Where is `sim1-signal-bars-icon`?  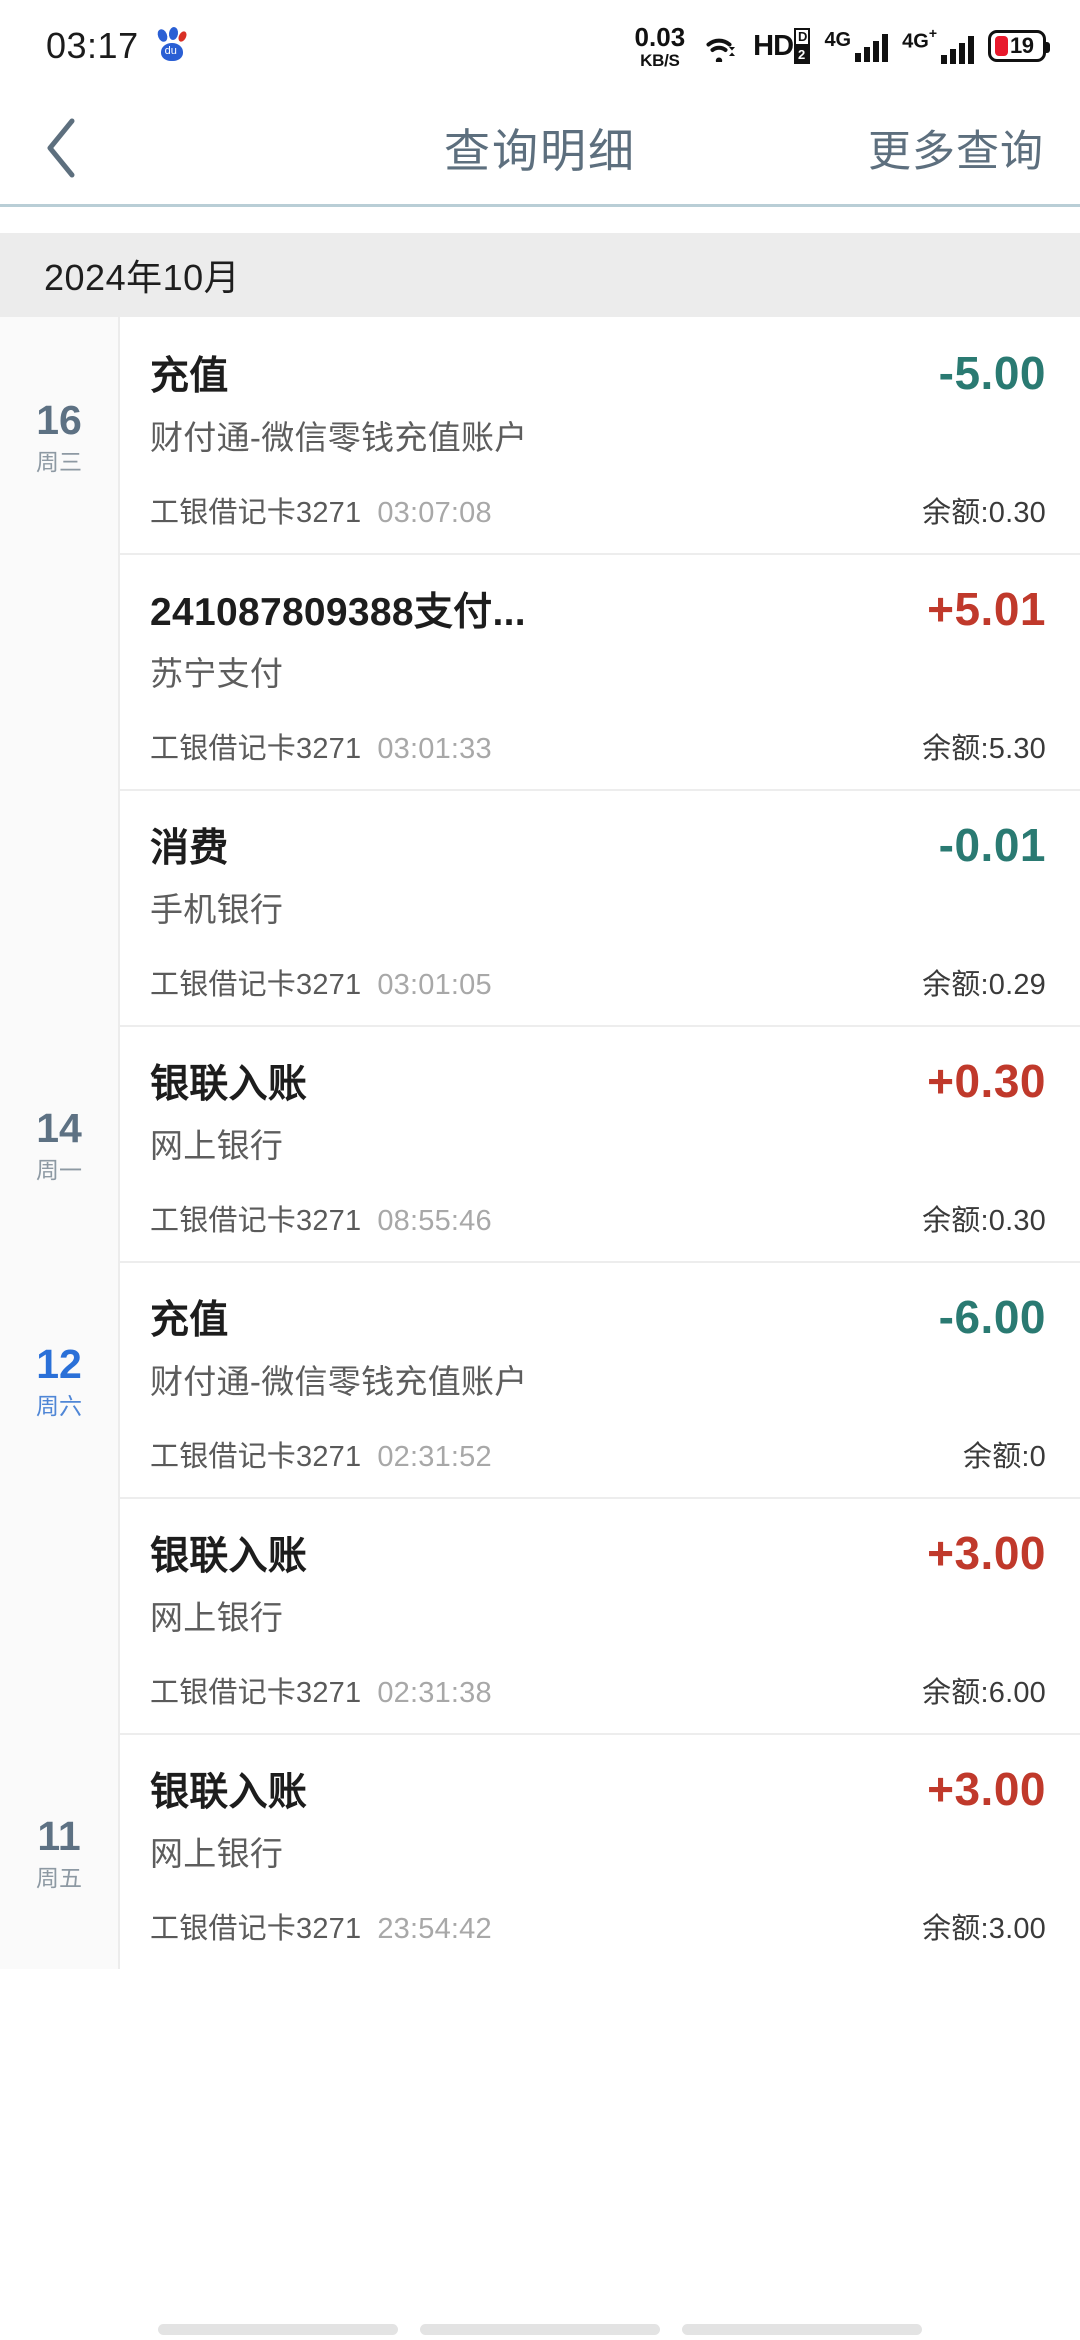
sim1-signal-bars-icon is located at coordinates (872, 47).